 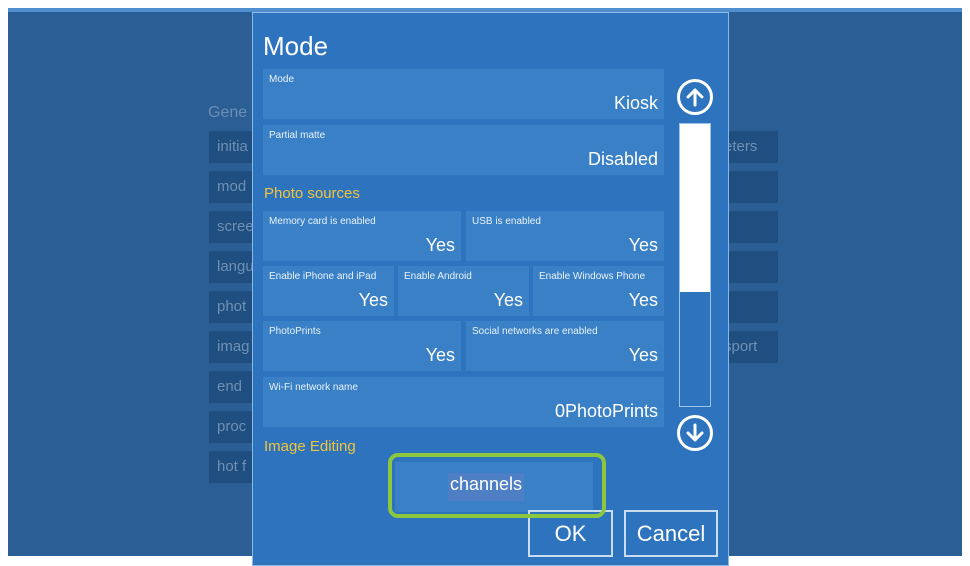 I want to click on scrollbar-track, so click(x=695, y=265).